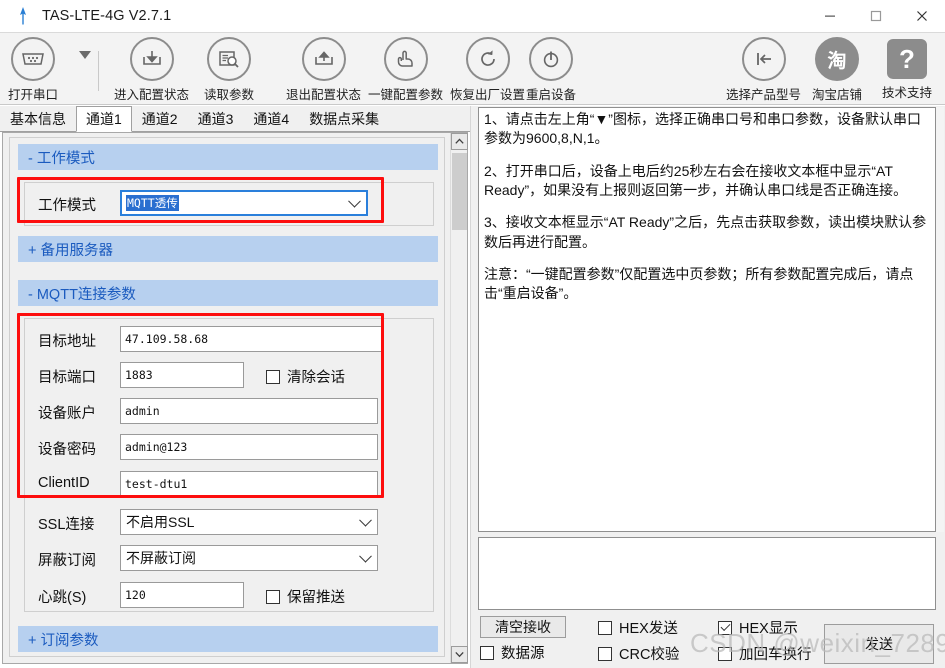  What do you see at coordinates (228, 639) in the screenshot?
I see `section-header-subscribe-params: + 订阅参数` at bounding box center [228, 639].